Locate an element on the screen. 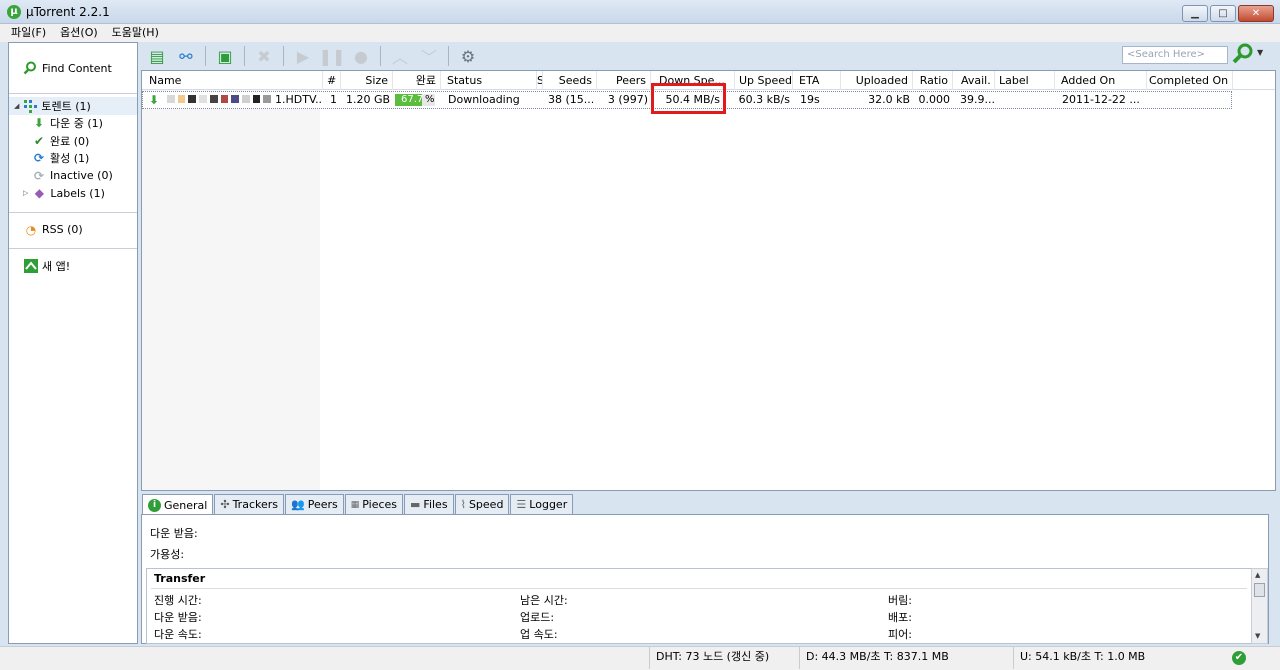 The width and height of the screenshot is (1280, 670). tab-speed: ⌇ Speed is located at coordinates (482, 504).